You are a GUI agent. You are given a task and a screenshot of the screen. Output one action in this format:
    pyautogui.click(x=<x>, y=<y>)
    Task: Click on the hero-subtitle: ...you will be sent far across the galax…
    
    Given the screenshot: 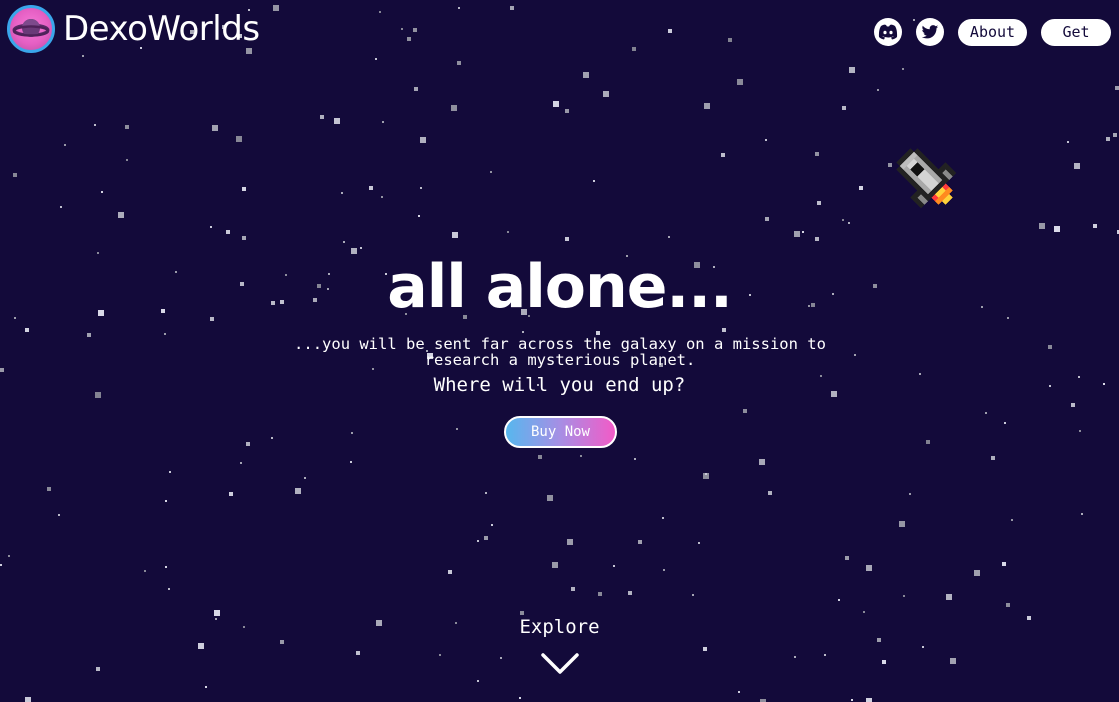 What is the action you would take?
    pyautogui.click(x=560, y=352)
    